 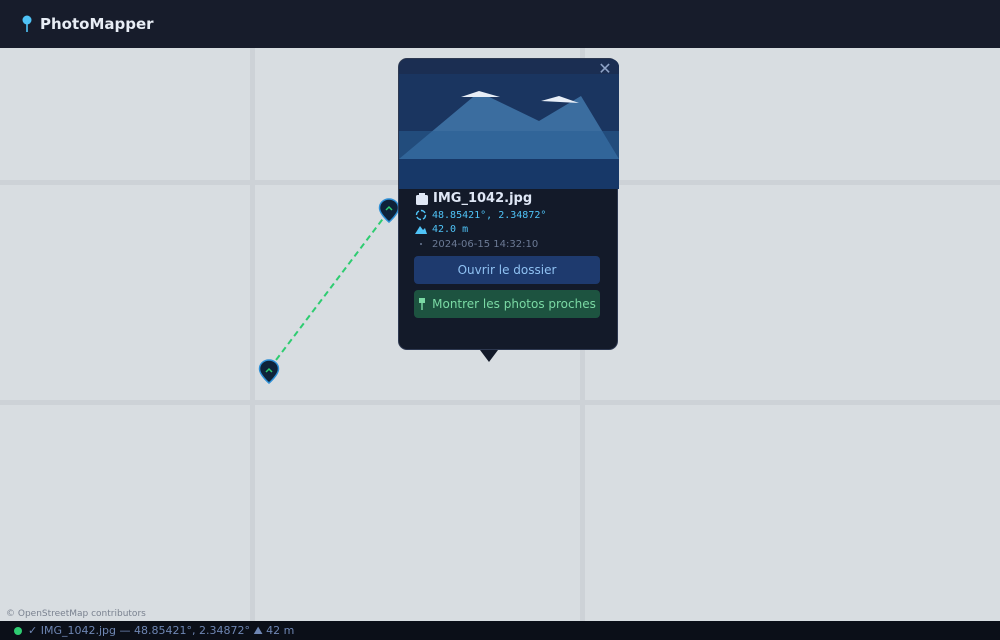 I want to click on popup-pointer, so click(x=489, y=356).